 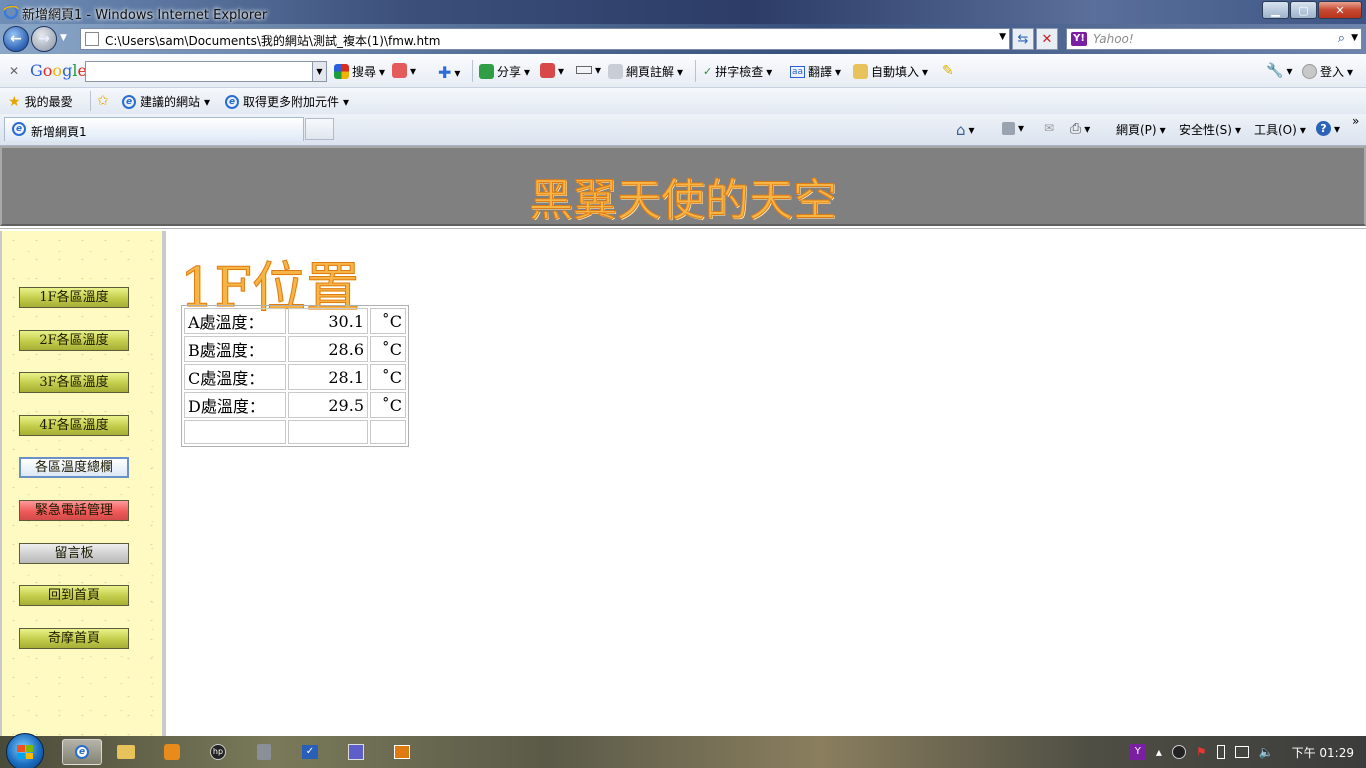 I want to click on share-button: 分享 ▾, so click(x=504, y=71).